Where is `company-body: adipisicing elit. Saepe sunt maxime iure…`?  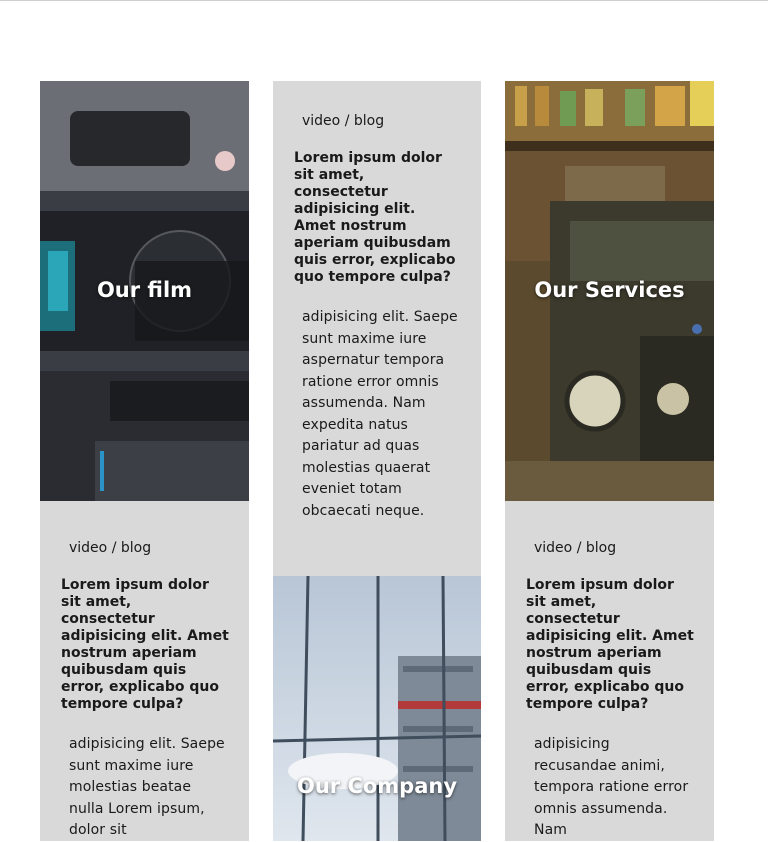
company-body: adipisicing elit. Saepe sunt maxime iure… is located at coordinates (380, 414).